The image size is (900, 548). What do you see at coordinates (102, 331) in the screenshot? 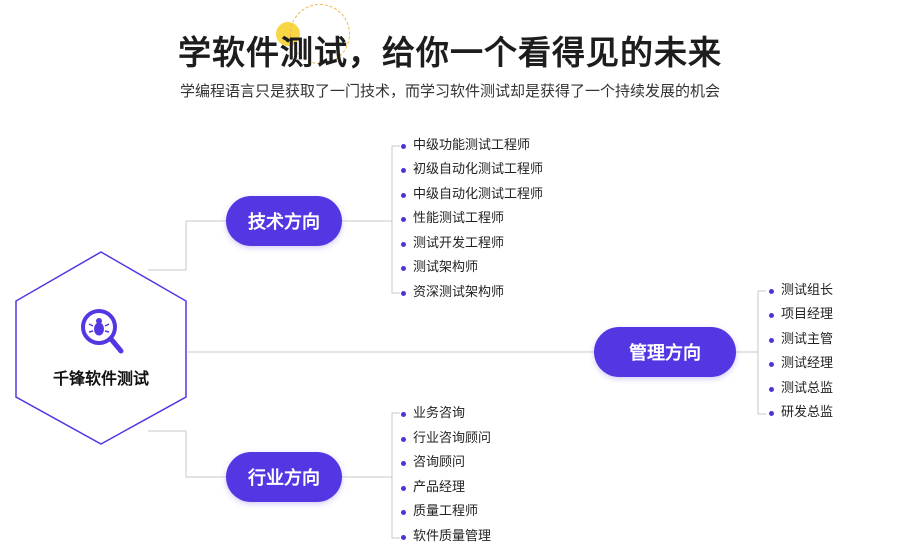
I see `search-bug-icon` at bounding box center [102, 331].